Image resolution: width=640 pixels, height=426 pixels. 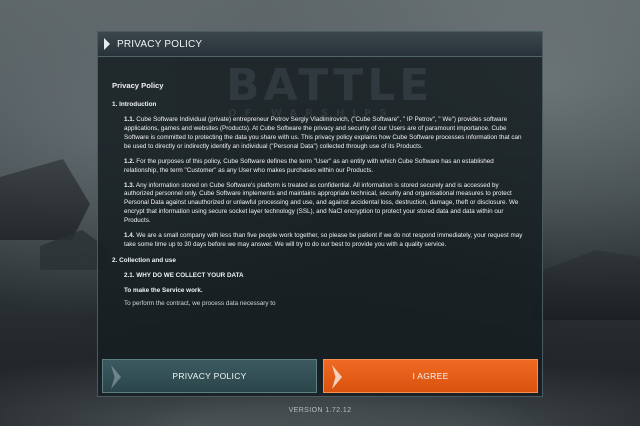 What do you see at coordinates (184, 276) in the screenshot?
I see `subsection-title: 2.1. WHY DO WE COLLECT YOUR DATA` at bounding box center [184, 276].